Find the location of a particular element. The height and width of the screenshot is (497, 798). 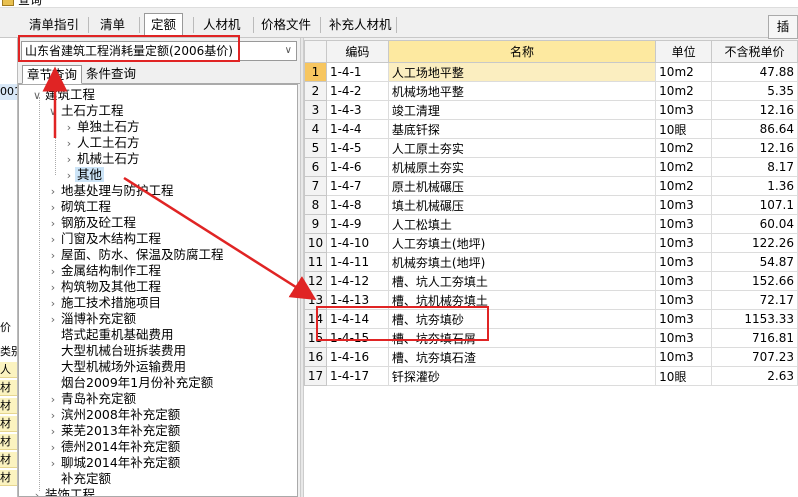

table-row: 8 1-4-8 填土机械碾压 10m3 107.1 is located at coordinates (551, 205).